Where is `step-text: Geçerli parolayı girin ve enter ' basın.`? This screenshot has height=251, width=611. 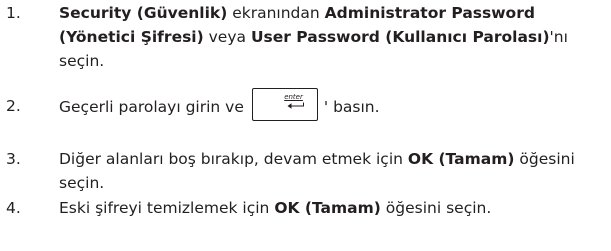
step-text: Geçerli parolayı girin ve enter ' basın. is located at coordinates (332, 104).